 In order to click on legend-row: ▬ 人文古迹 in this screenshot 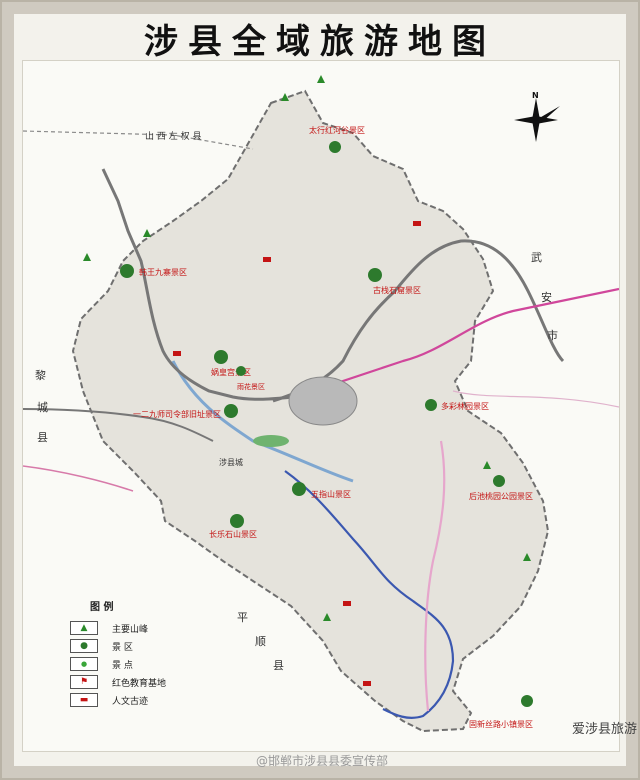, I will do `click(145, 700)`.